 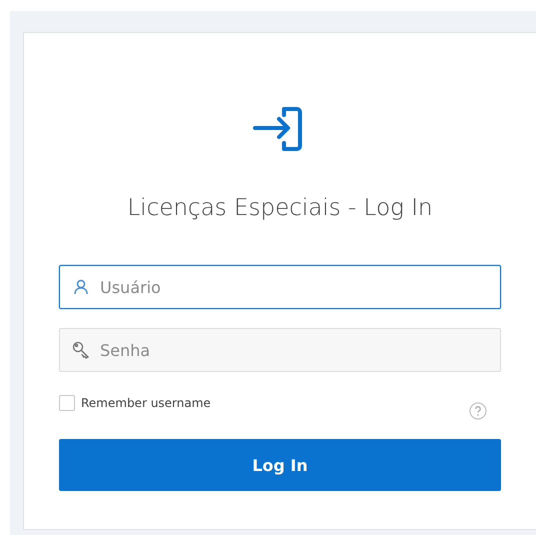 I want to click on password-field: Senha, so click(x=280, y=350).